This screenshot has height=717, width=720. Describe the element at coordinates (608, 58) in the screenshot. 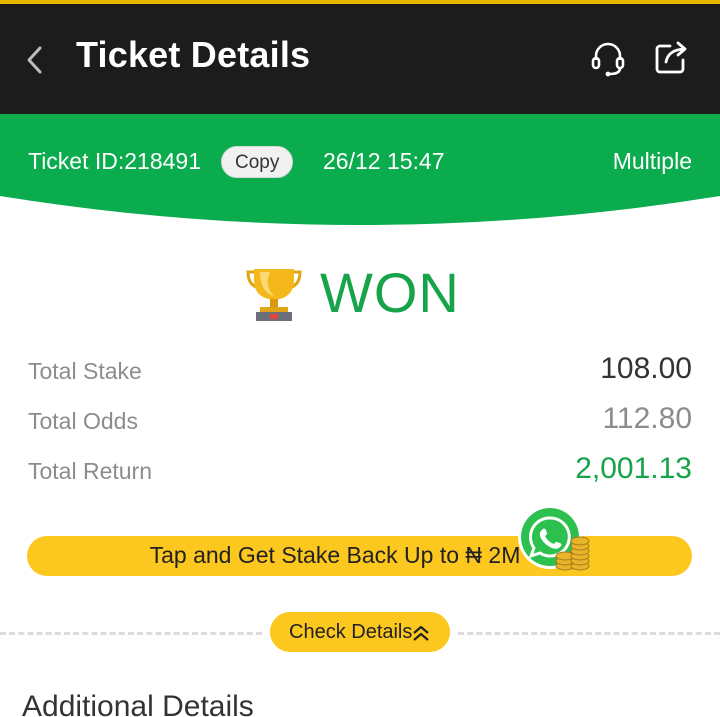

I see `headset-icon` at that location.